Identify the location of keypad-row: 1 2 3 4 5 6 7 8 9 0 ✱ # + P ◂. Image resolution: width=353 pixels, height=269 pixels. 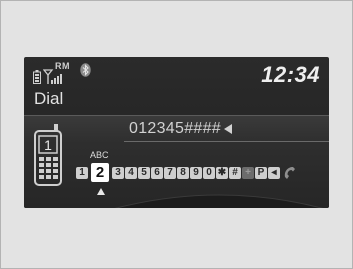
(185, 172).